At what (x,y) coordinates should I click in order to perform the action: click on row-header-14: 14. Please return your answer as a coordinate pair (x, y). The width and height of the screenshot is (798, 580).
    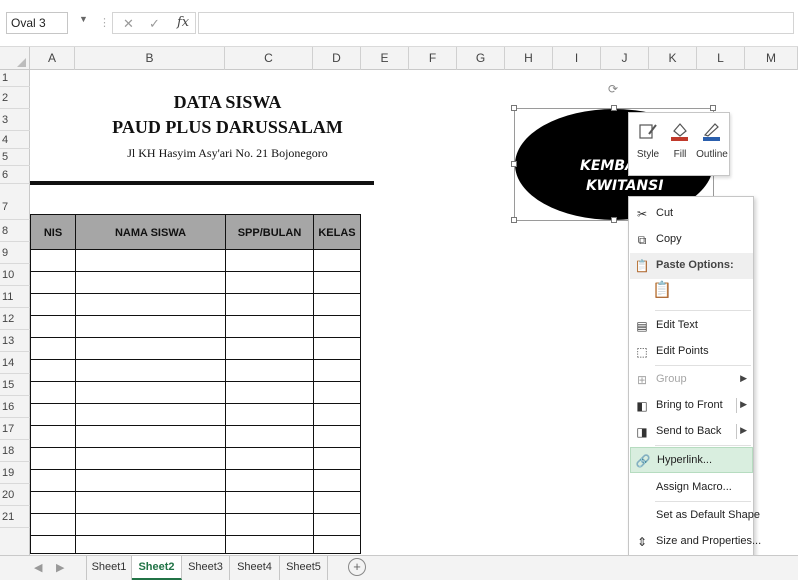
    Looking at the image, I should click on (15, 363).